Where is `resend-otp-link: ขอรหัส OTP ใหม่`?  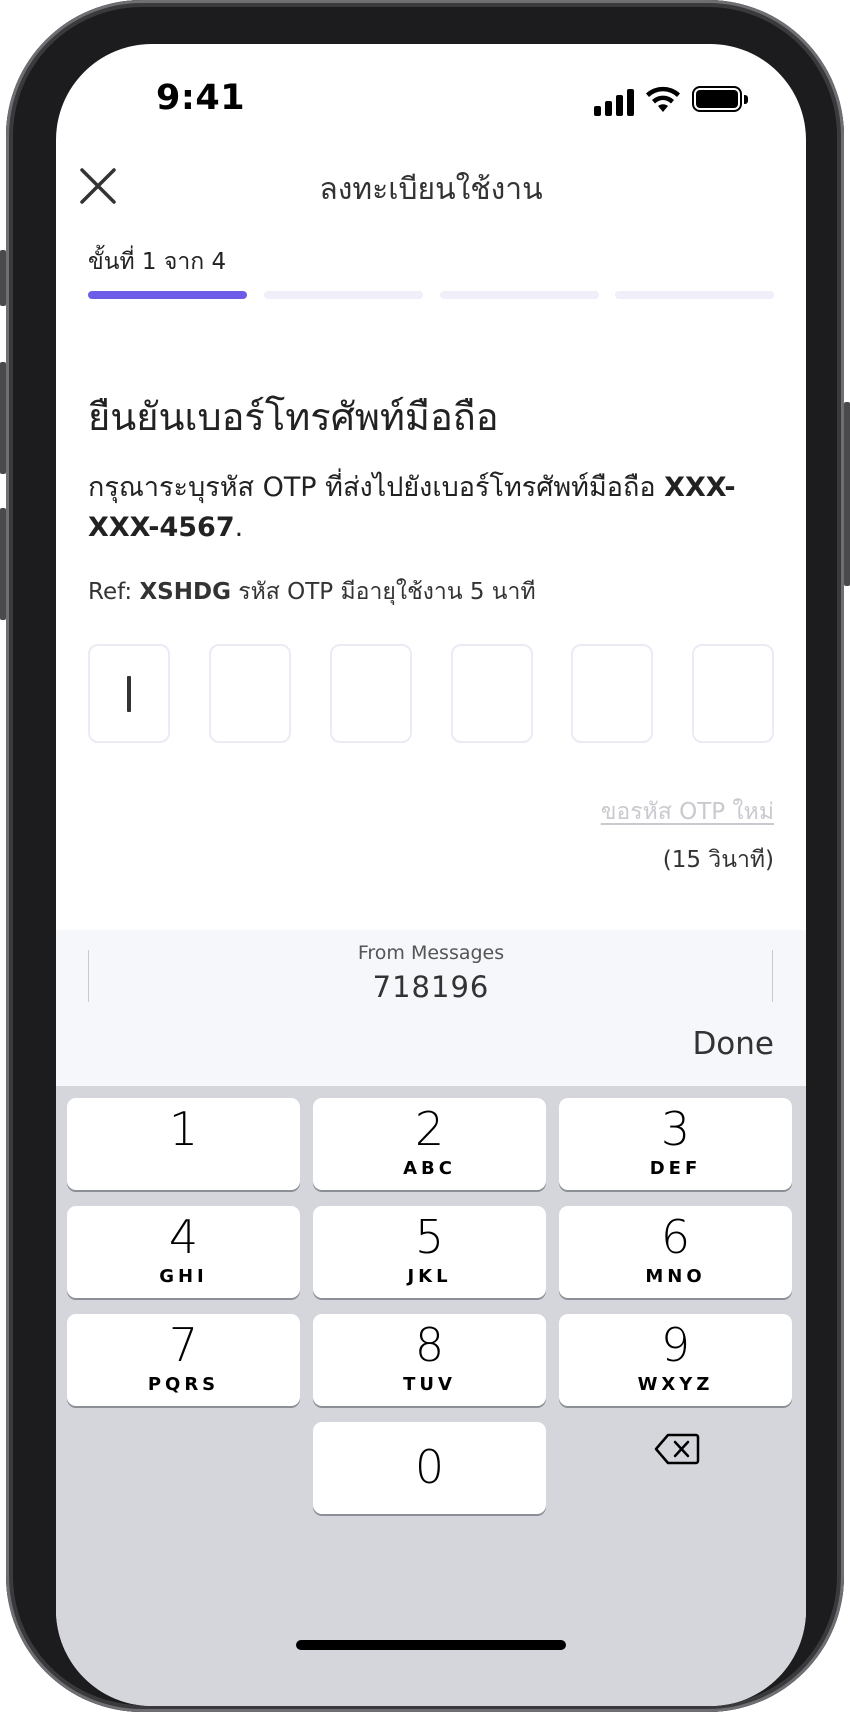
resend-otp-link: ขอรหัส OTP ใหม่ is located at coordinates (687, 812).